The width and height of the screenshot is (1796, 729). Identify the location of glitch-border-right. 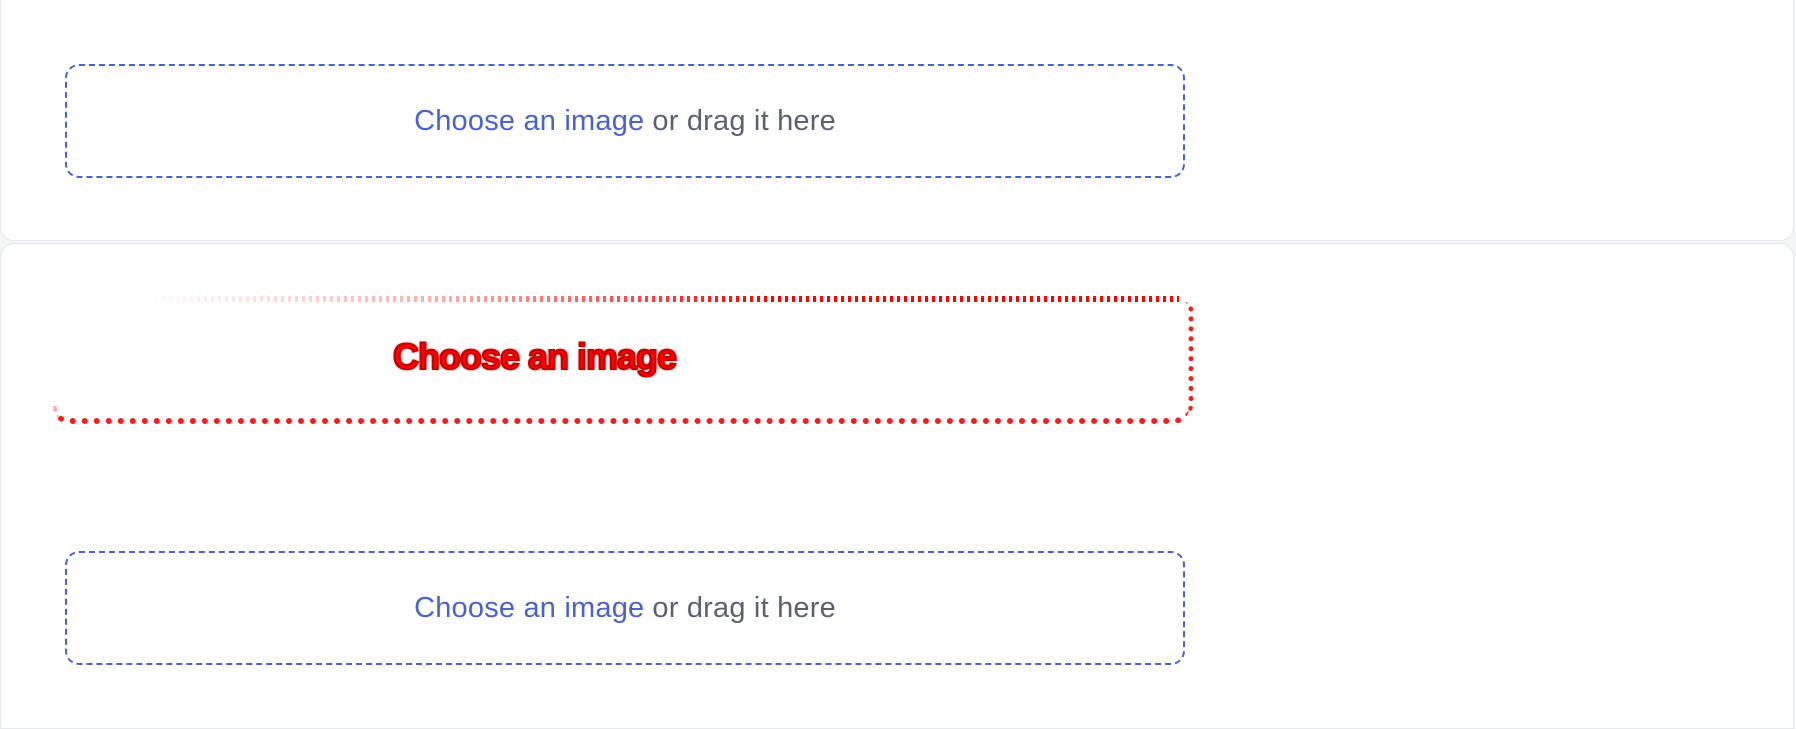
(1189, 358).